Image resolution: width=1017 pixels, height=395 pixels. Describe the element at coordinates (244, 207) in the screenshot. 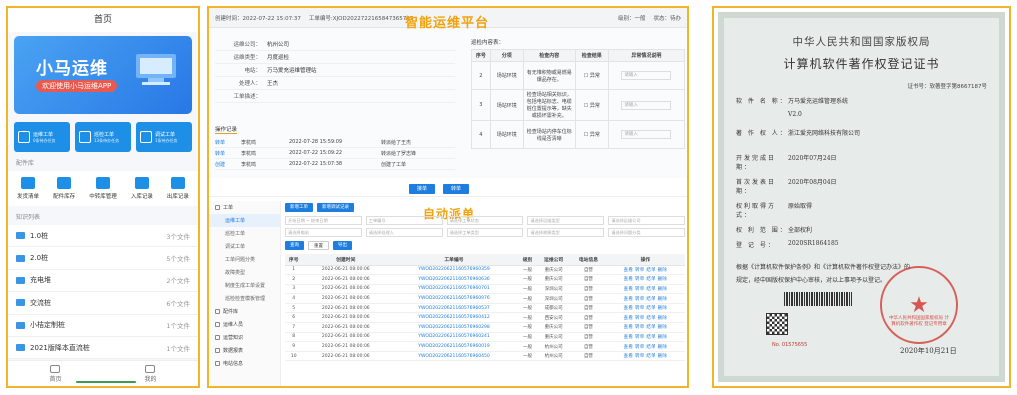

I see `sidebar-item-orders: 工单` at that location.